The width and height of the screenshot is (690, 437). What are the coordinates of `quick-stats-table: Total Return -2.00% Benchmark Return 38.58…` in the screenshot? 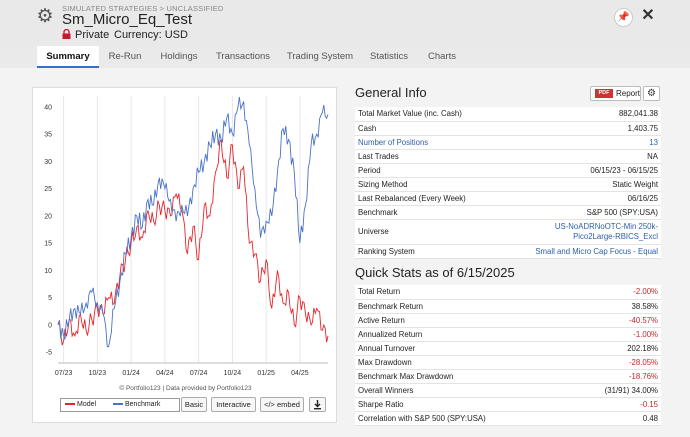 It's located at (508, 355).